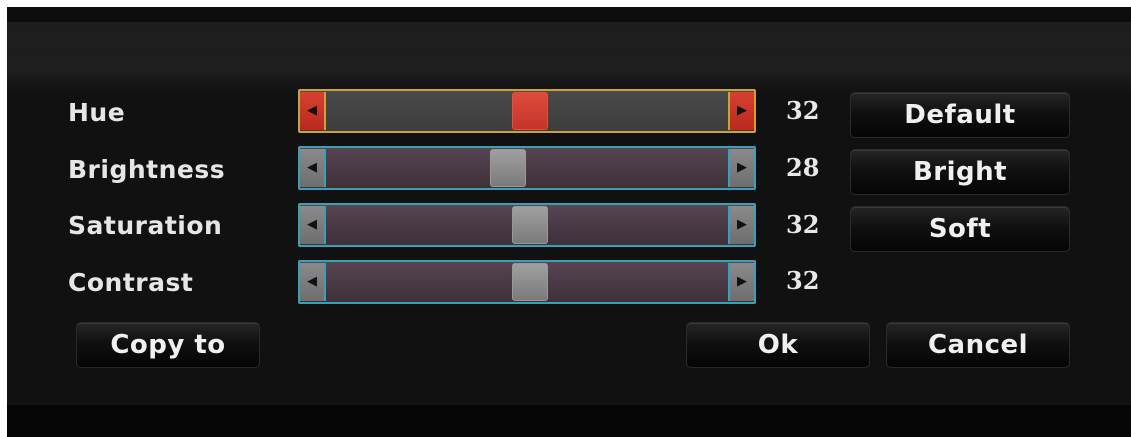  I want to click on contrast-slider-thumb, so click(530, 282).